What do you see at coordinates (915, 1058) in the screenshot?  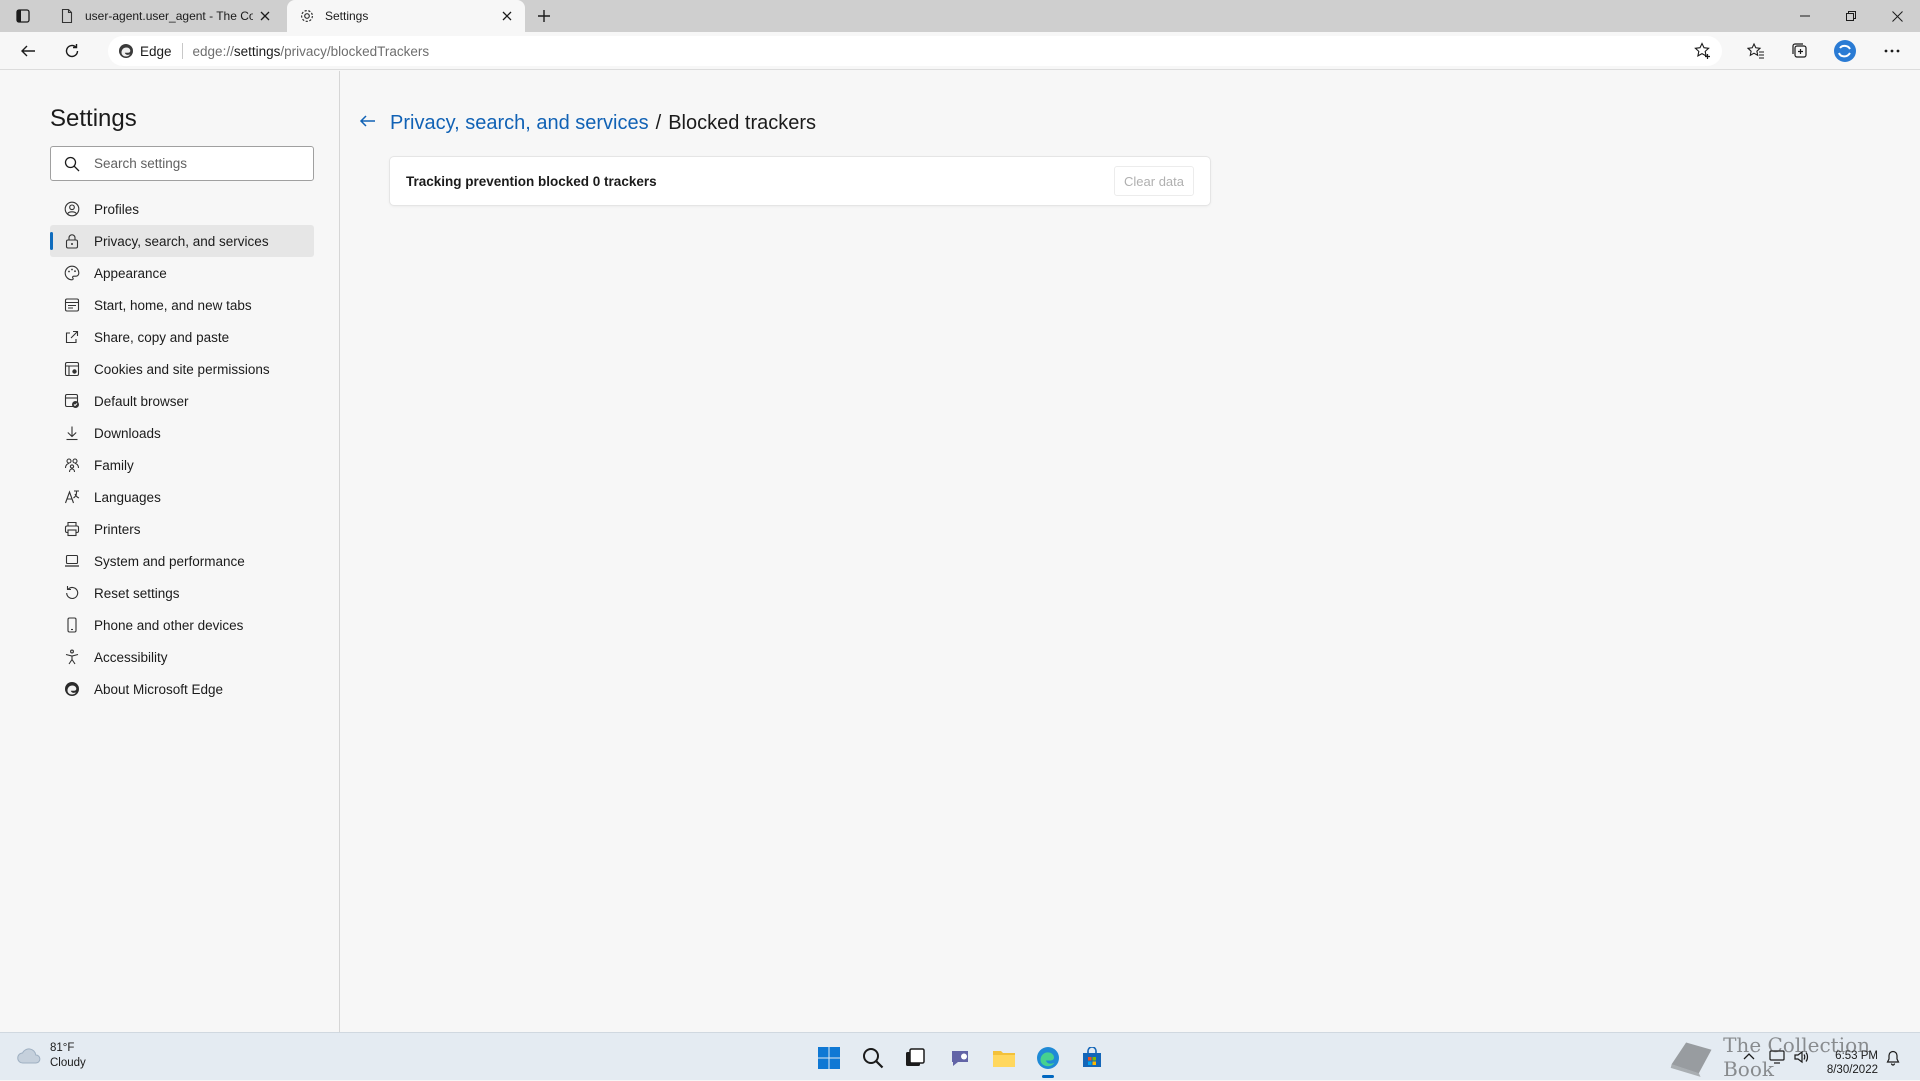 I see `task-view-button` at bounding box center [915, 1058].